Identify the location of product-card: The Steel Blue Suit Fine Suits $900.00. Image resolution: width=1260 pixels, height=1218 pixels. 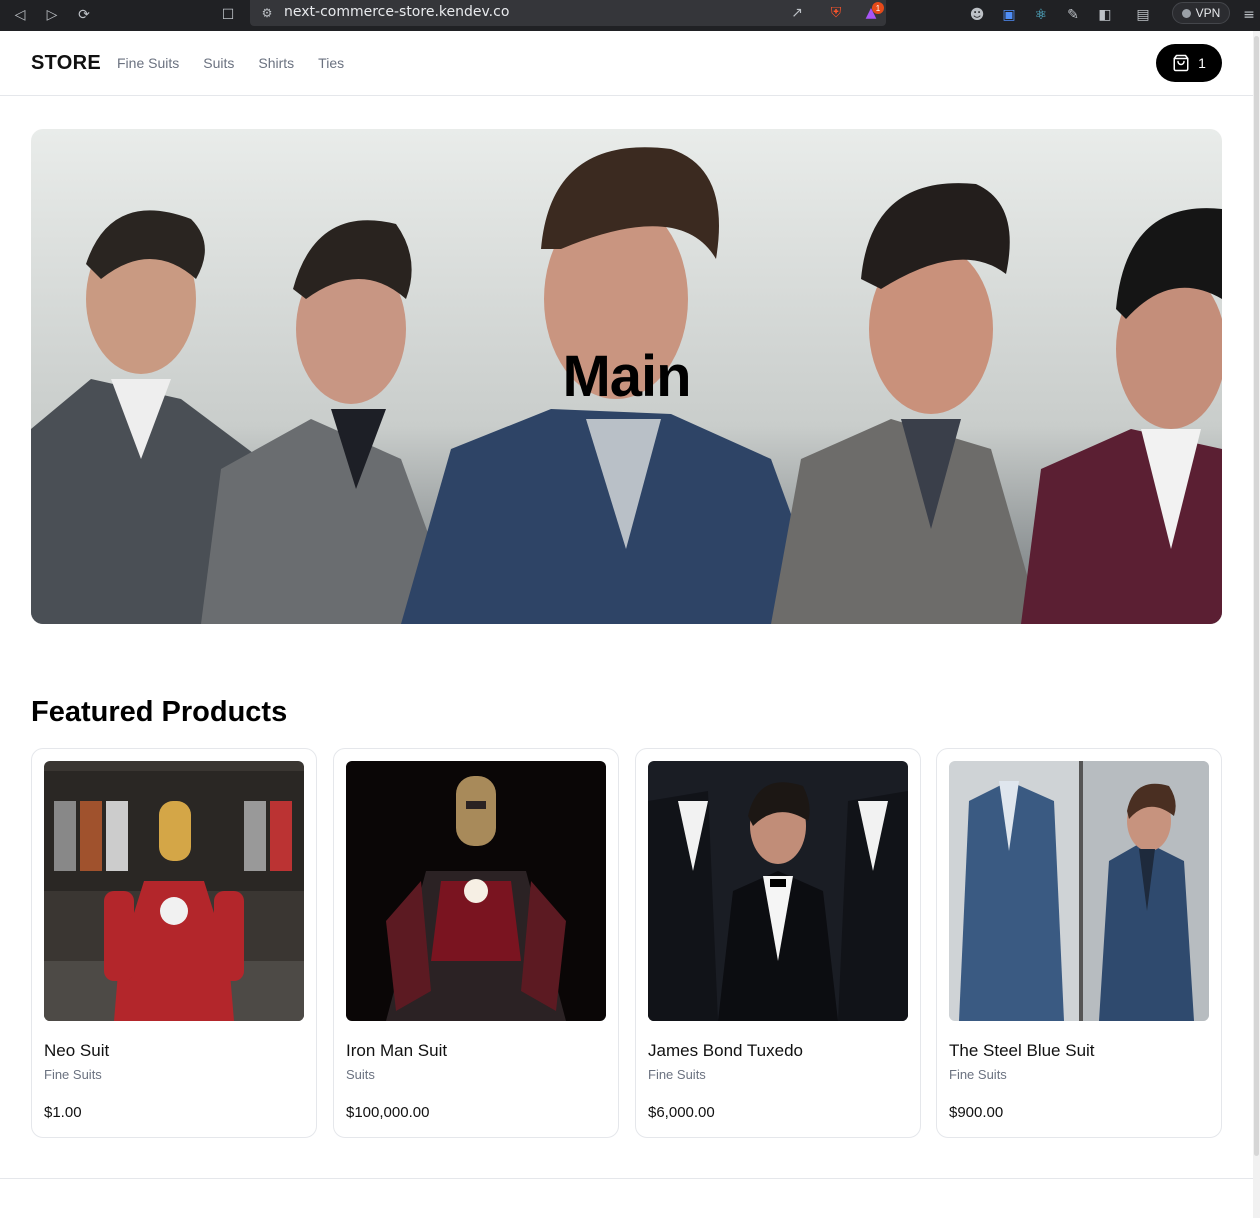
(1079, 943).